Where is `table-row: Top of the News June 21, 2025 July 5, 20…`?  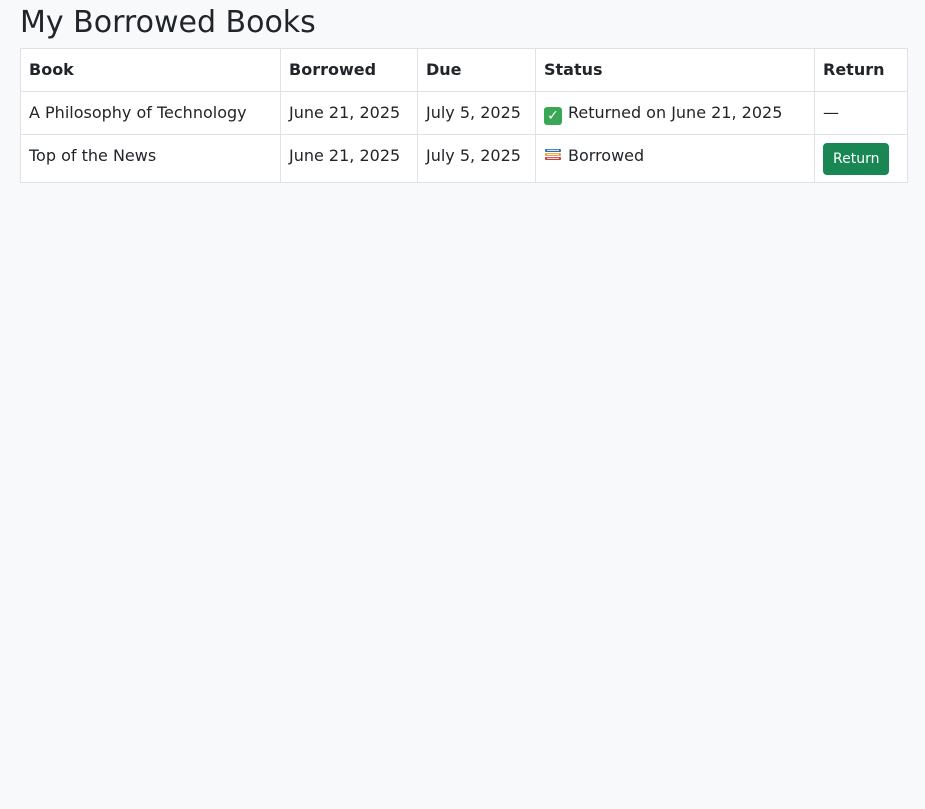
table-row: Top of the News June 21, 2025 July 5, 20… is located at coordinates (464, 158).